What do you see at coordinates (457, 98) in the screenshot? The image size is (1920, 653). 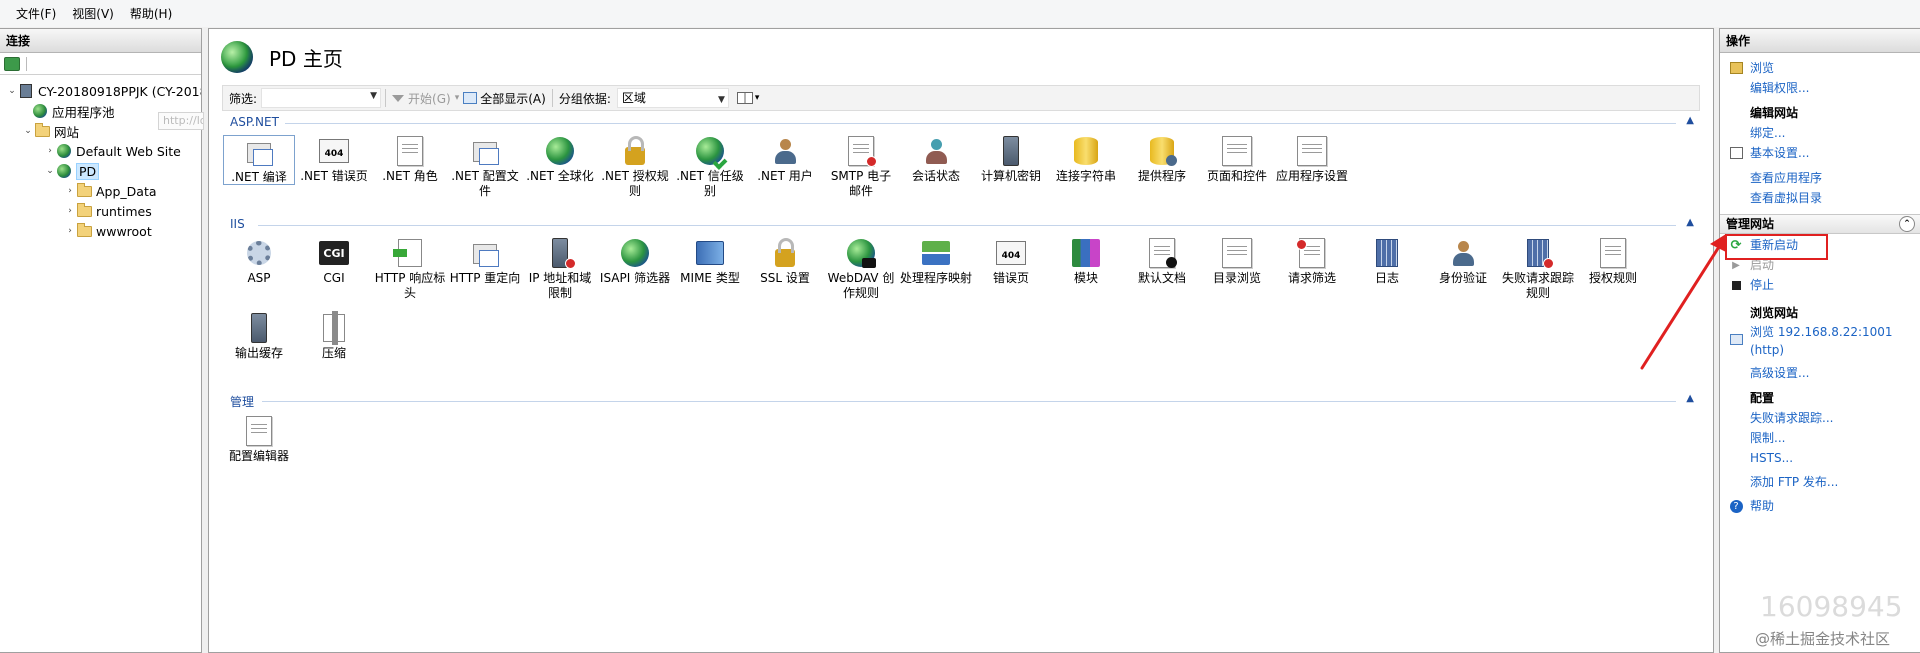 I see `start-dropdown-arrow-icon: ▾` at bounding box center [457, 98].